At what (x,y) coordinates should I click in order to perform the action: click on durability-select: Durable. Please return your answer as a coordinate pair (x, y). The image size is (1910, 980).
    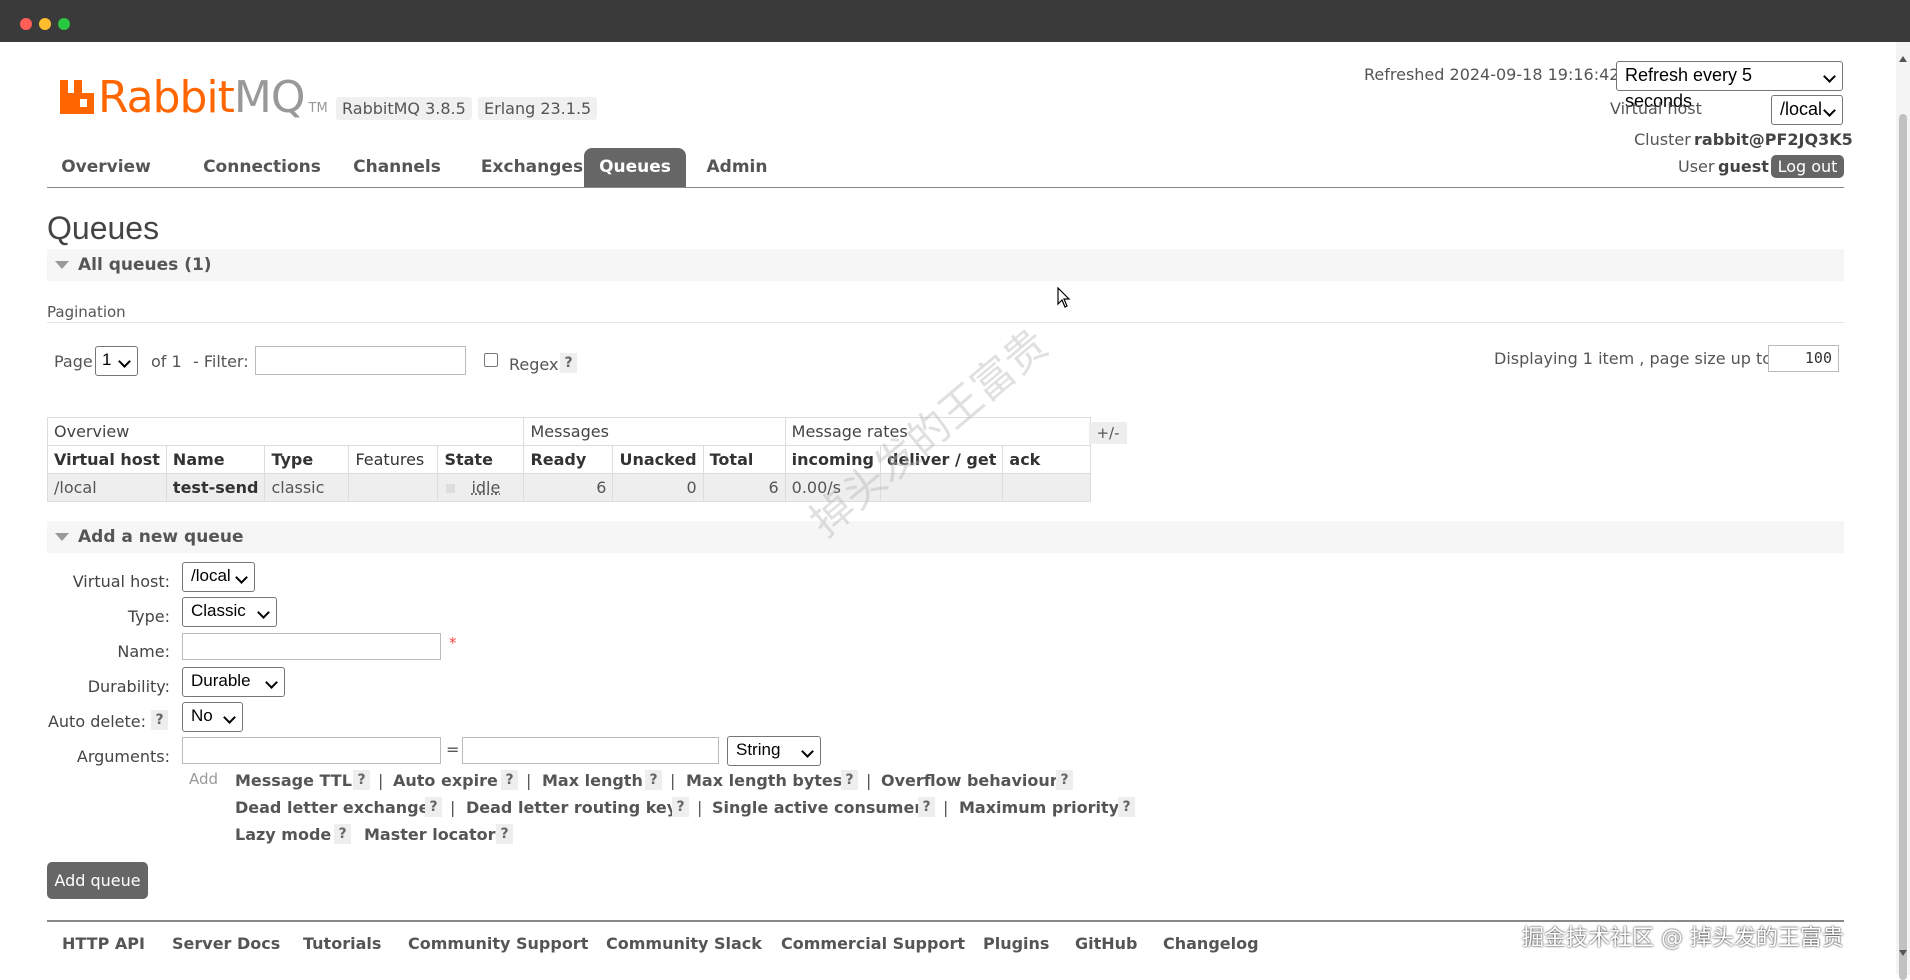
    Looking at the image, I should click on (233, 682).